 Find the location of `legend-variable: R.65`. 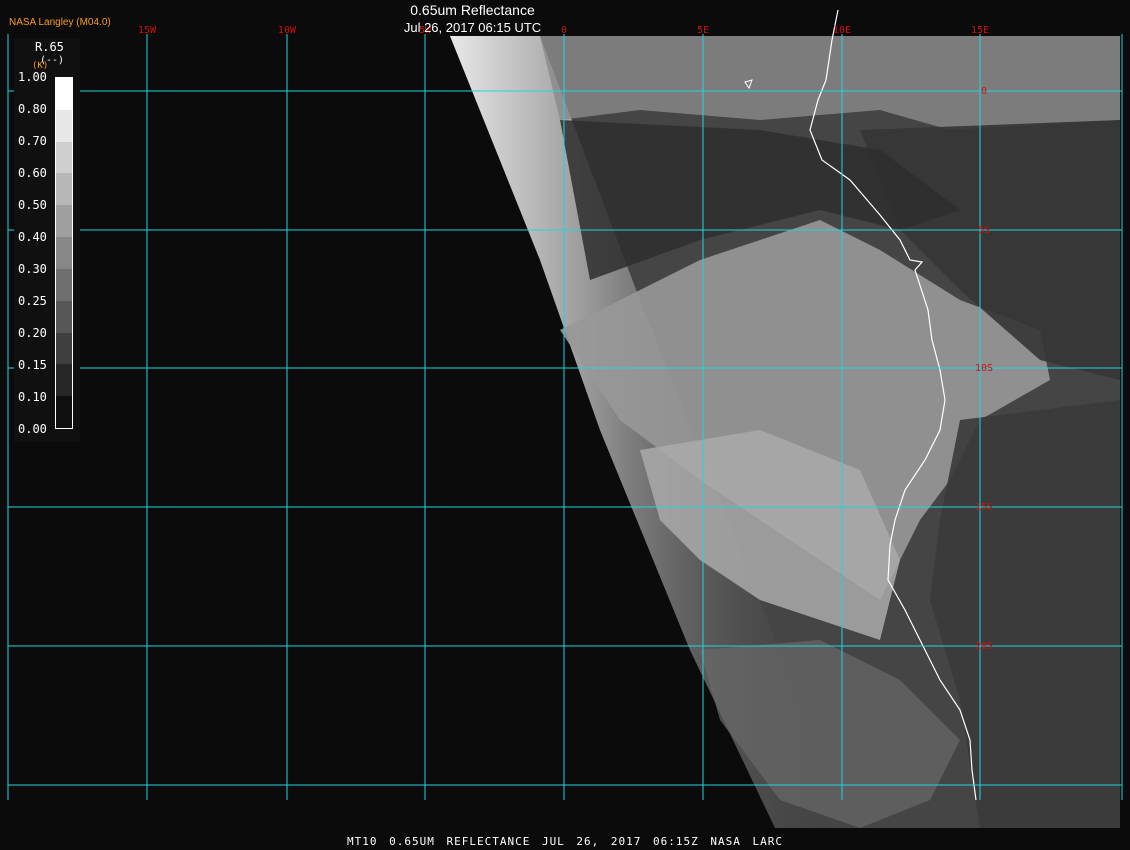

legend-variable: R.65 is located at coordinates (49, 47).